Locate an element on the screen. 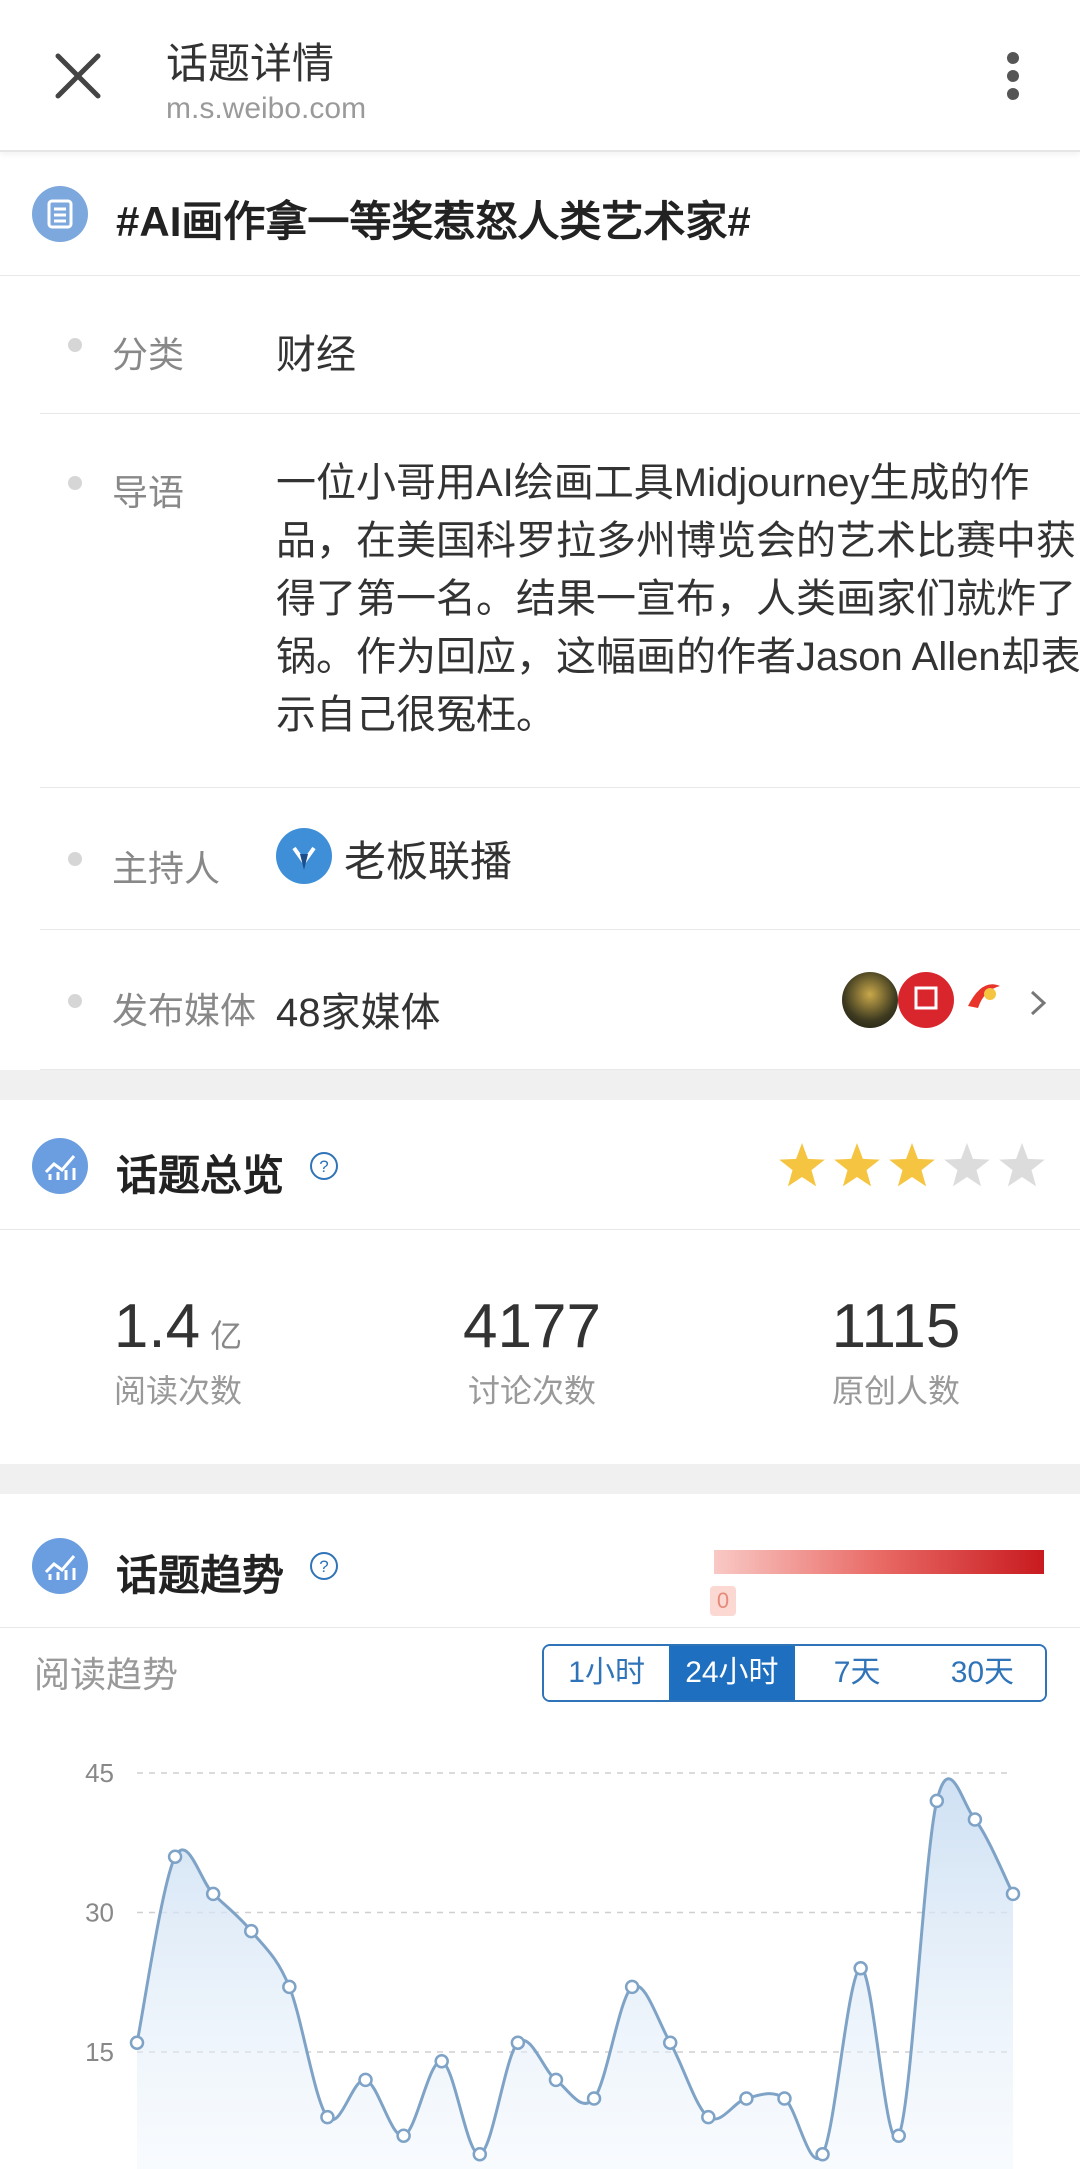 Image resolution: width=1080 pixels, height=2169 pixels. close-icon is located at coordinates (78, 76).